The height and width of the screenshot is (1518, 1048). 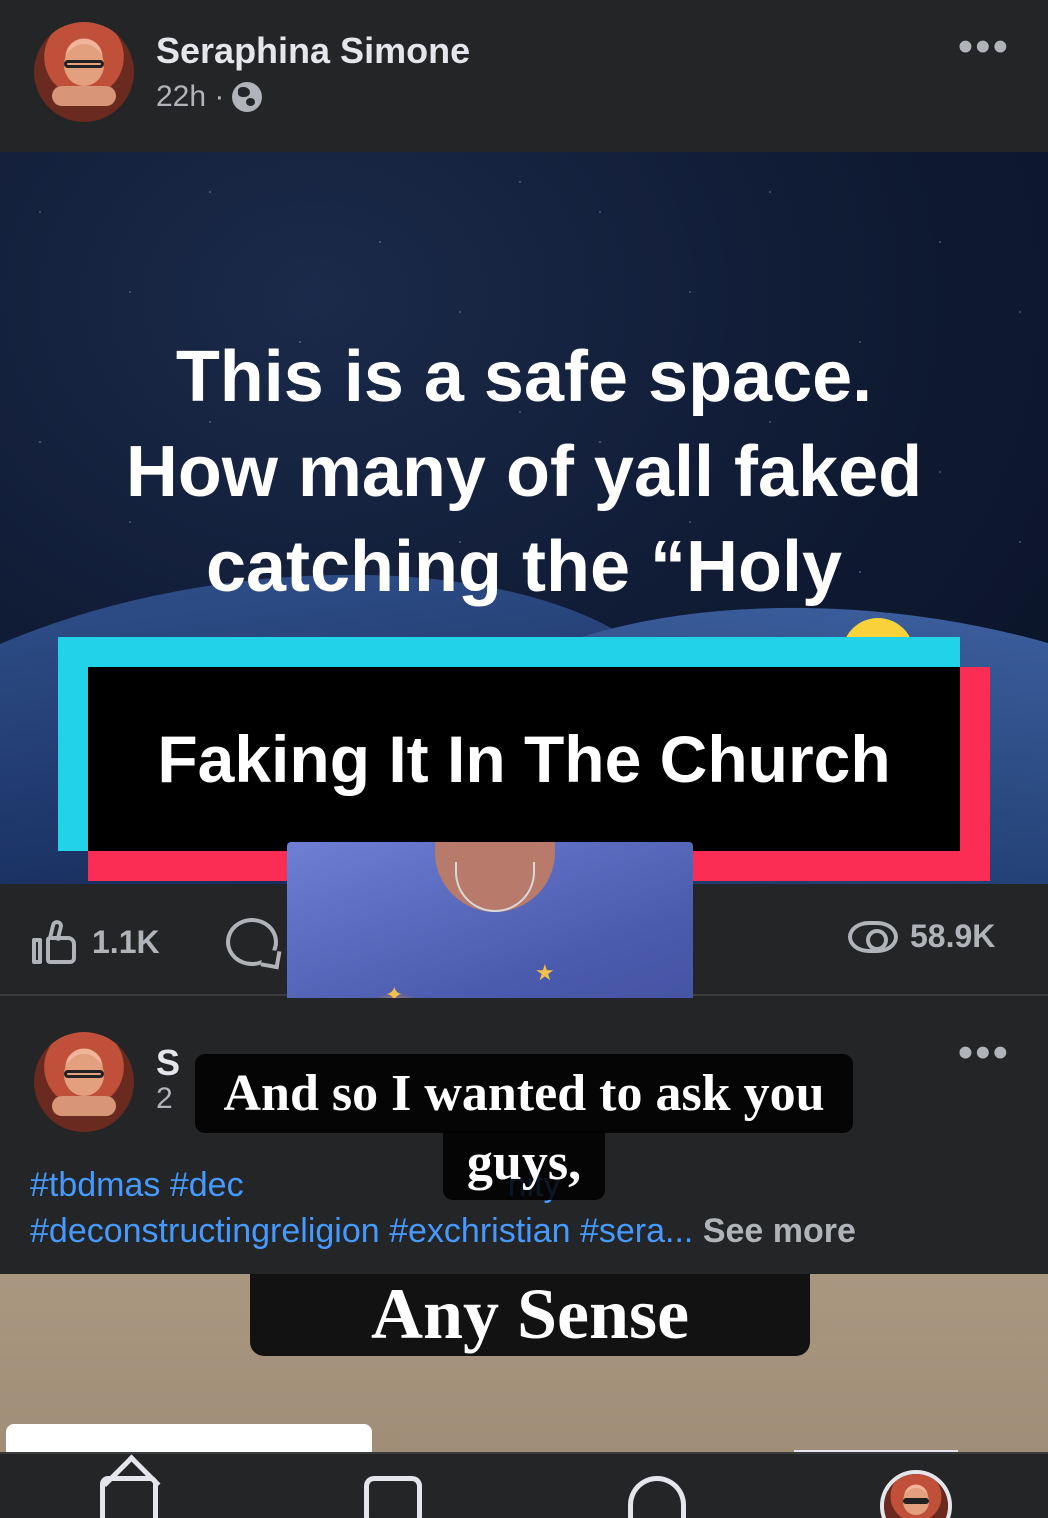 I want to click on like-count: 1.1K, so click(x=126, y=941).